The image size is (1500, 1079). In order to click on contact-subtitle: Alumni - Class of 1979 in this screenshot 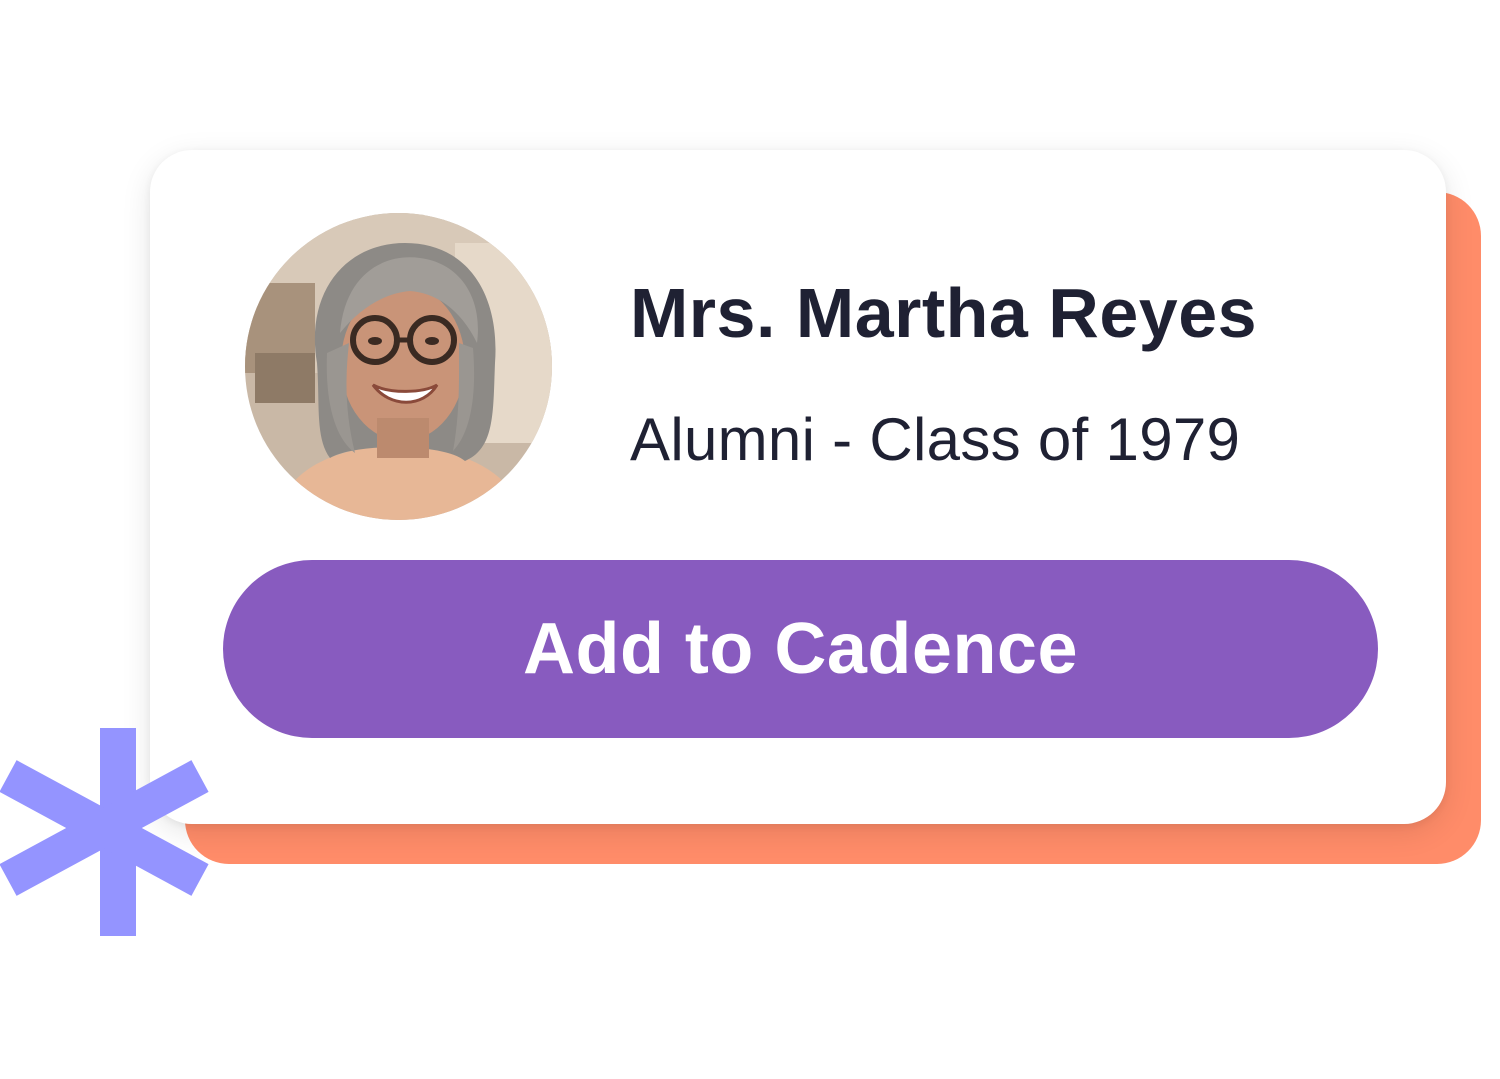, I will do `click(935, 439)`.